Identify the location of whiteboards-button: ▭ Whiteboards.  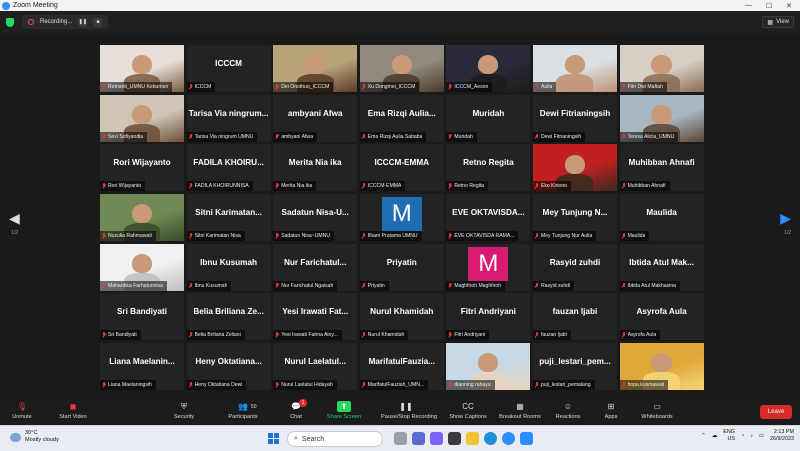
(657, 409).